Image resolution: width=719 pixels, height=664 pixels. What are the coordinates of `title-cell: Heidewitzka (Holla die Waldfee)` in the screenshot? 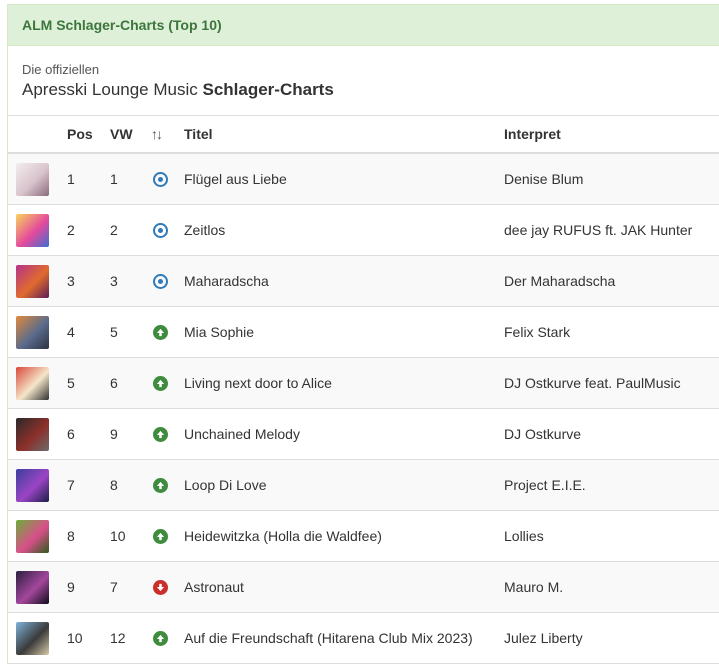 It's located at (344, 536).